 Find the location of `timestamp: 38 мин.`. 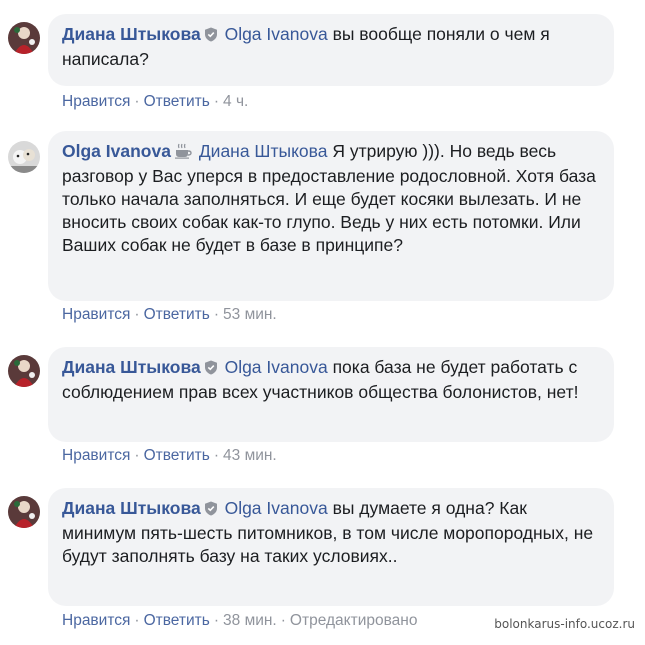

timestamp: 38 мин. is located at coordinates (250, 620).